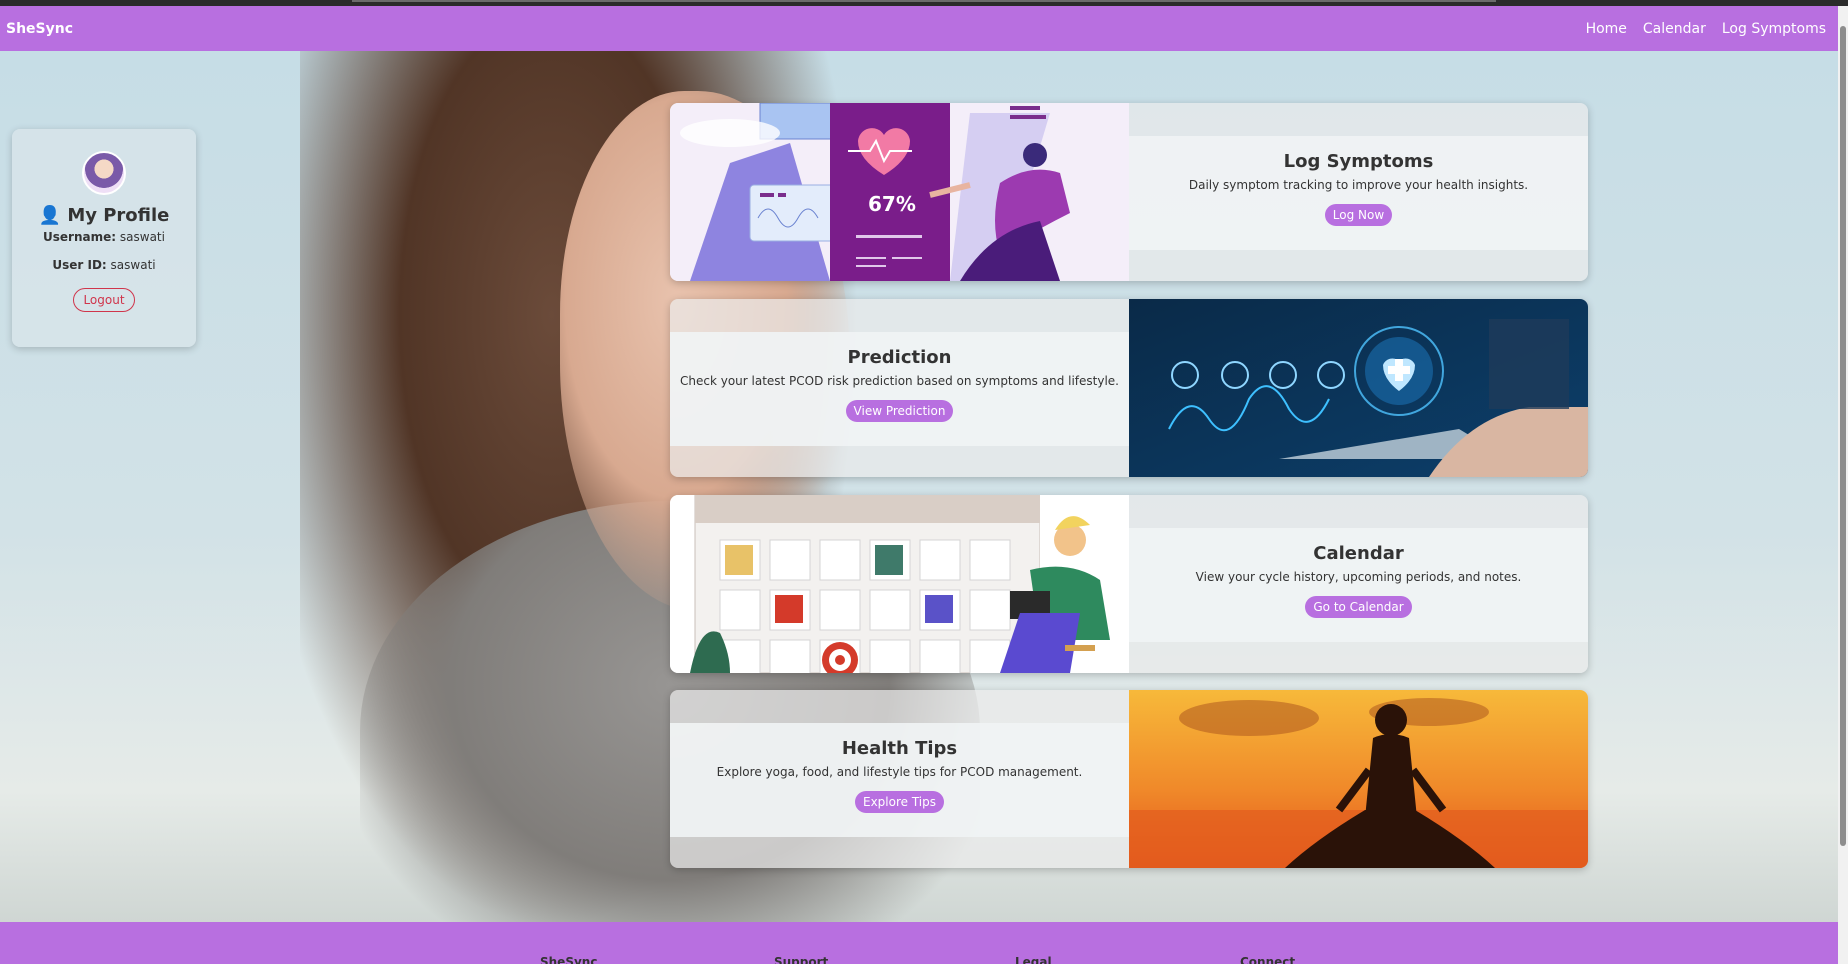 This screenshot has width=1848, height=964. What do you see at coordinates (79, 265) in the screenshot?
I see `userid-label: User ID:` at bounding box center [79, 265].